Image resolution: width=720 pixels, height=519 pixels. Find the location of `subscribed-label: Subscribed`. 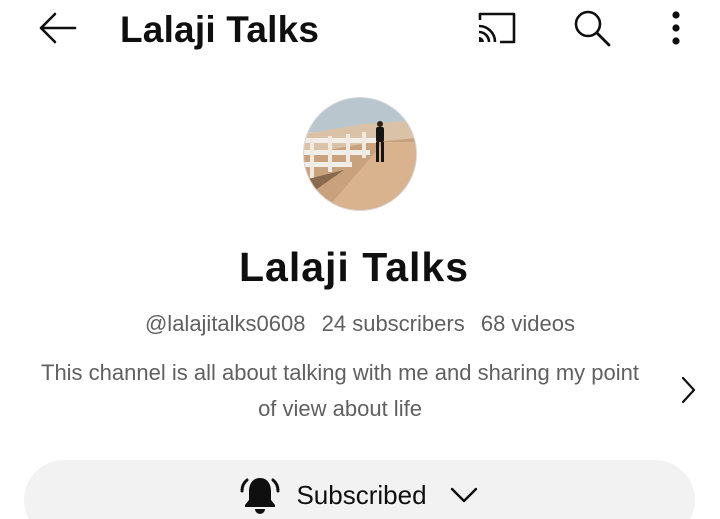

subscribed-label: Subscribed is located at coordinates (361, 495).